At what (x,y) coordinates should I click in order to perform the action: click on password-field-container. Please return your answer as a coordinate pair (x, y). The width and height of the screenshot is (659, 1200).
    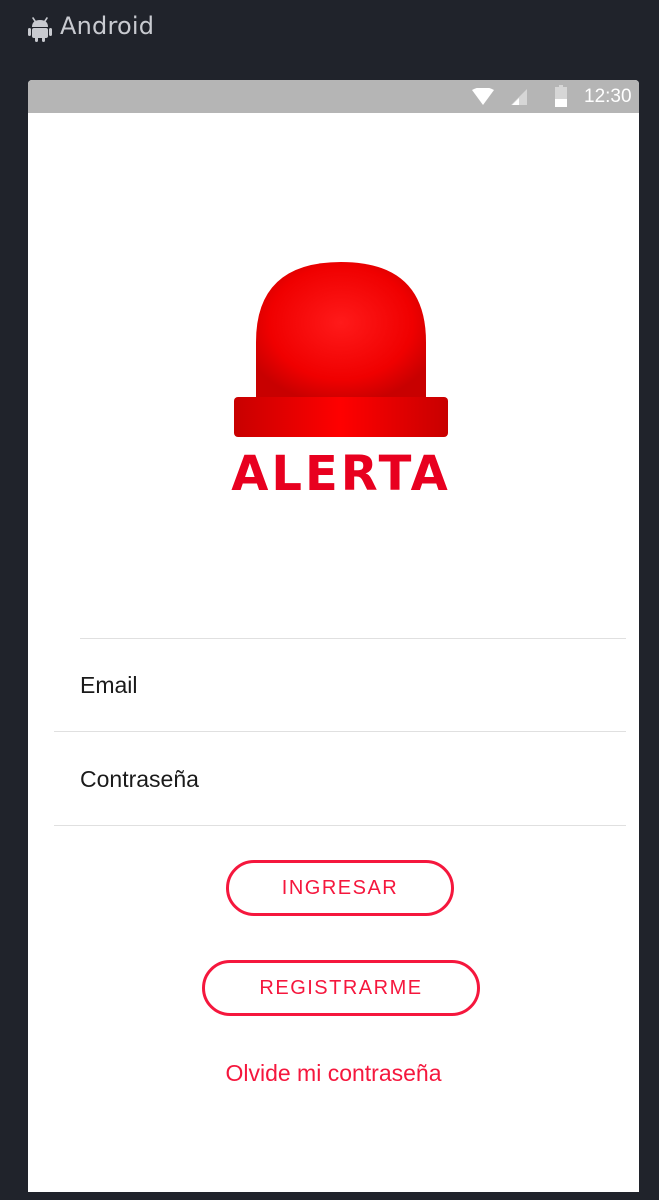
    Looking at the image, I should click on (346, 778).